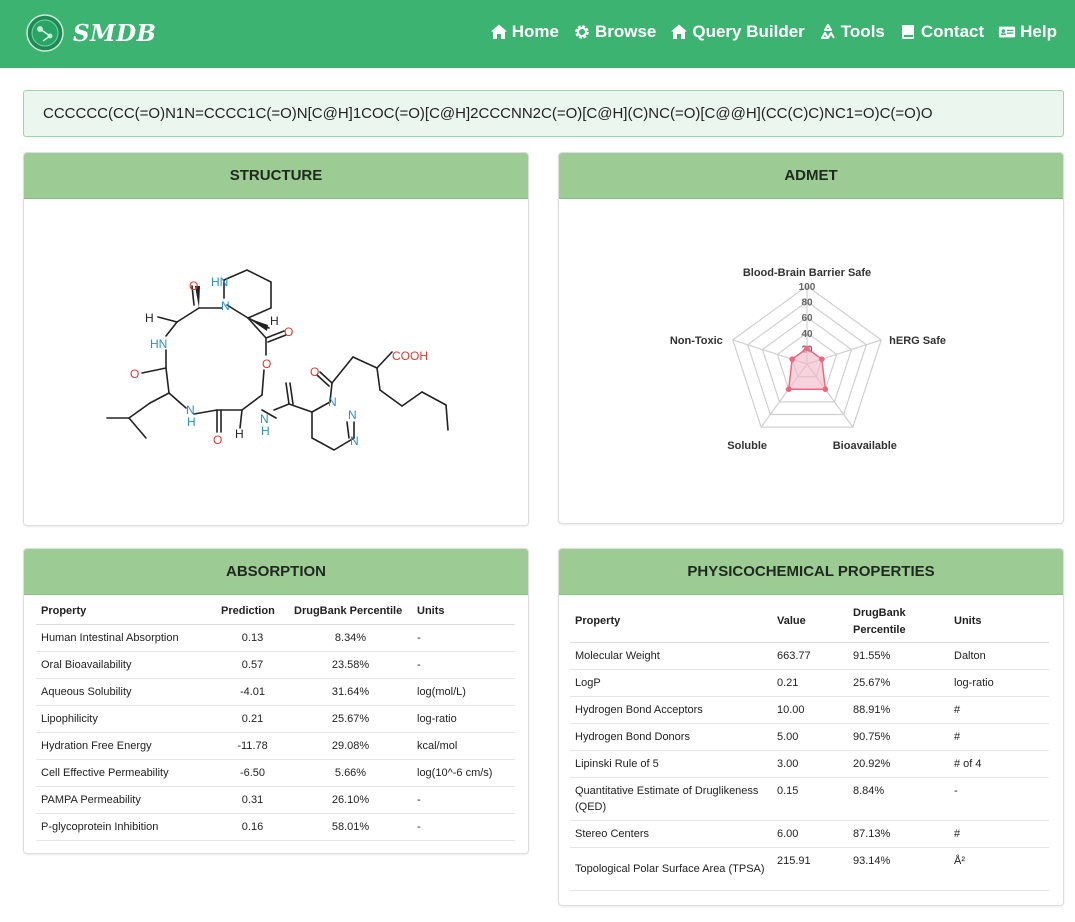  Describe the element at coordinates (350, 800) in the screenshot. I see `cell-percentile: 26.10%` at that location.